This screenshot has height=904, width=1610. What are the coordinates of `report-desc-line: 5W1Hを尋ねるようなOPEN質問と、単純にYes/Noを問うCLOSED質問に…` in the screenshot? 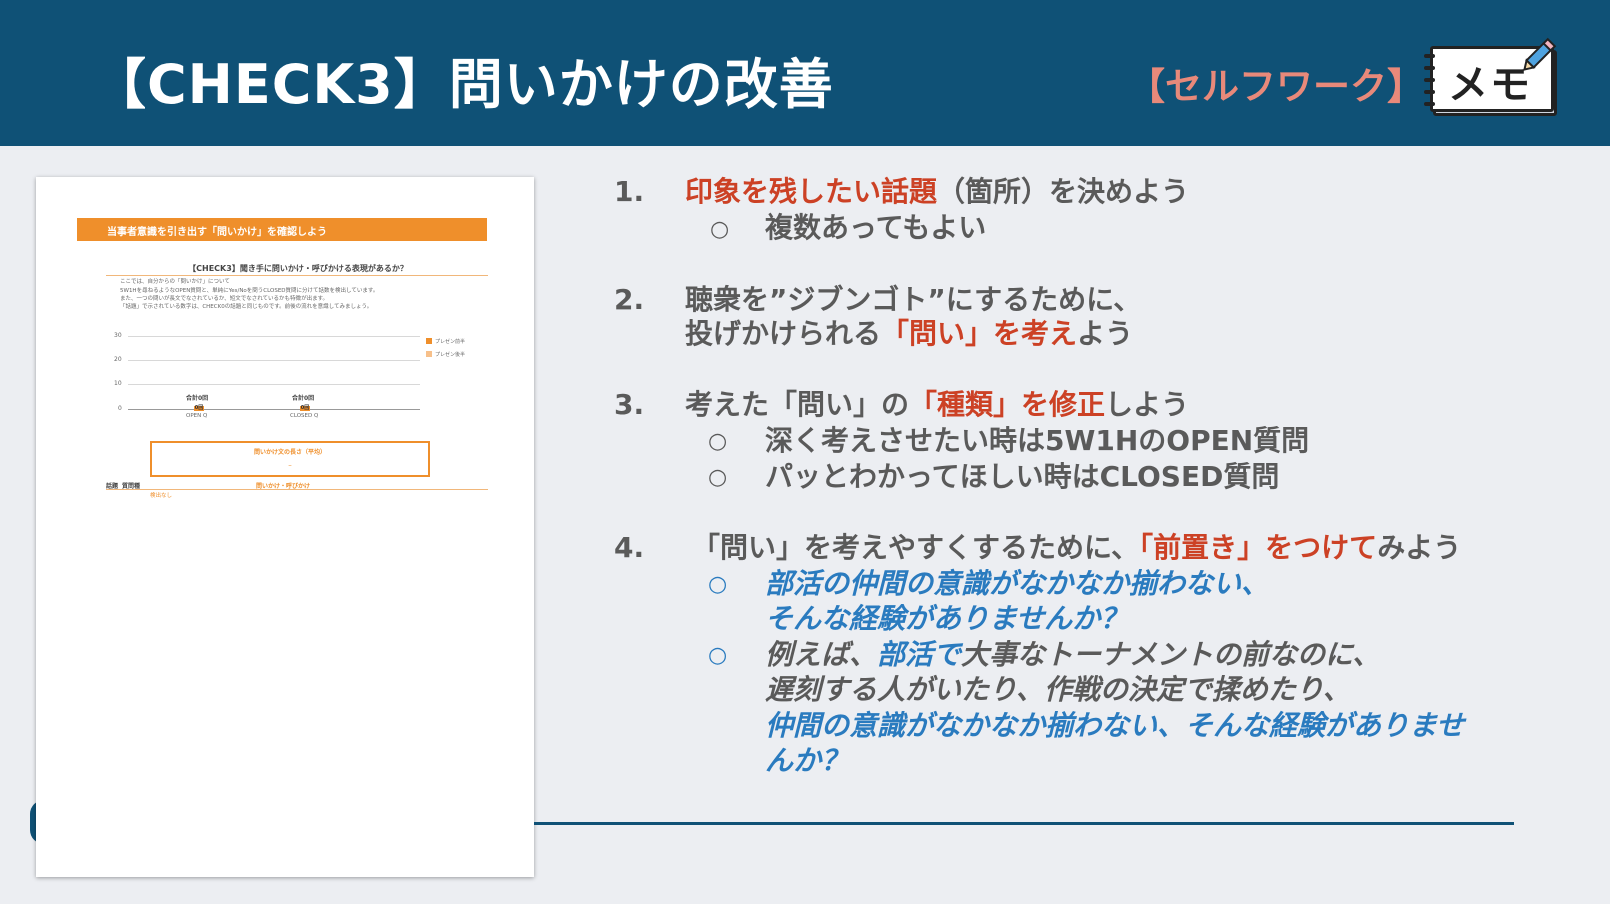 It's located at (249, 291).